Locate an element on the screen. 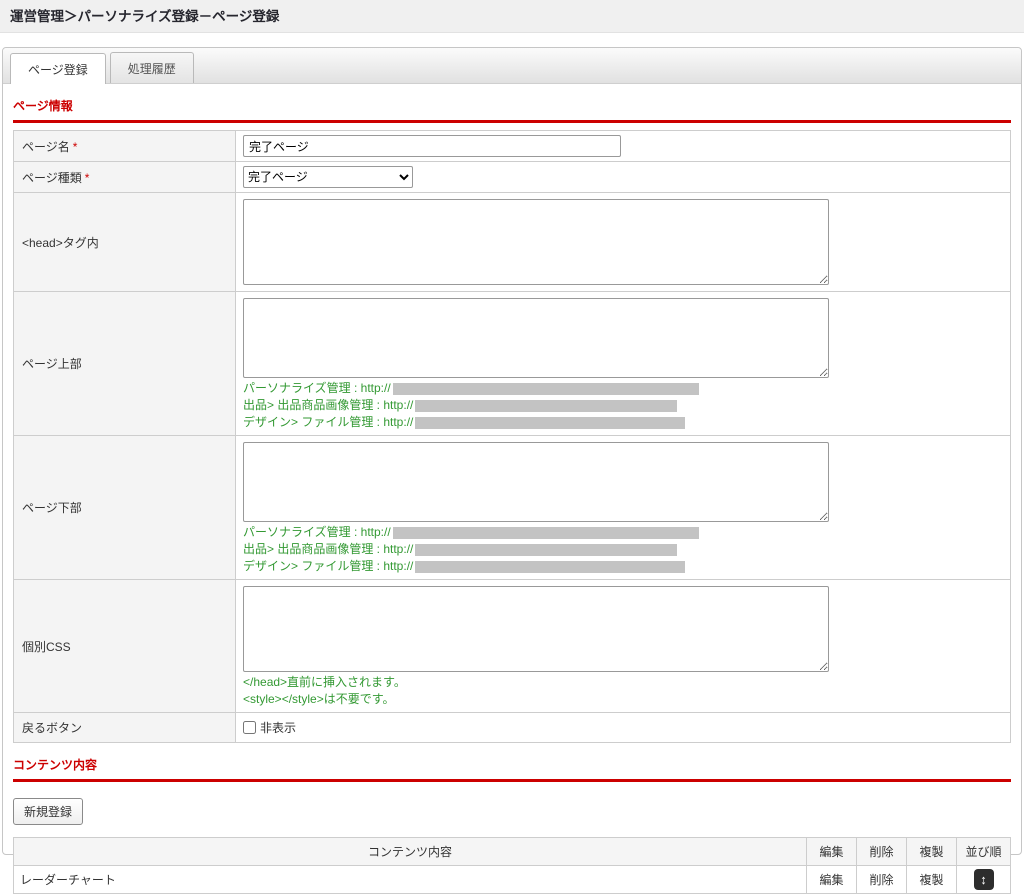 The image size is (1024, 894). delete-link: 削除 is located at coordinates (881, 880).